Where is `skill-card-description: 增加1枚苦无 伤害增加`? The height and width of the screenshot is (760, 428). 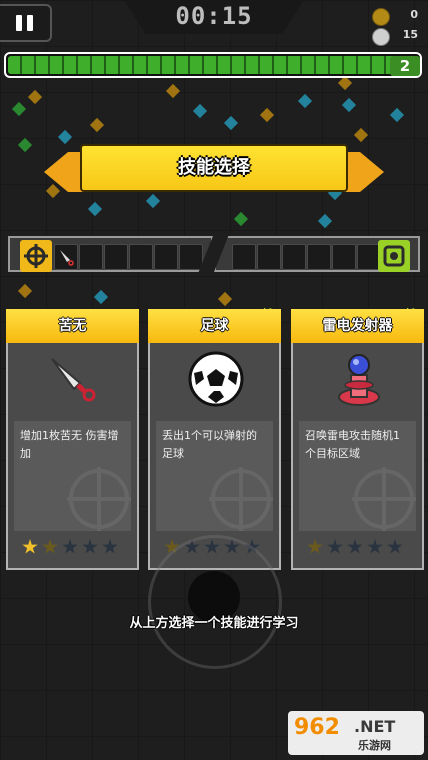
skill-card-description: 增加1枚苦无 伤害增加 is located at coordinates (72, 476).